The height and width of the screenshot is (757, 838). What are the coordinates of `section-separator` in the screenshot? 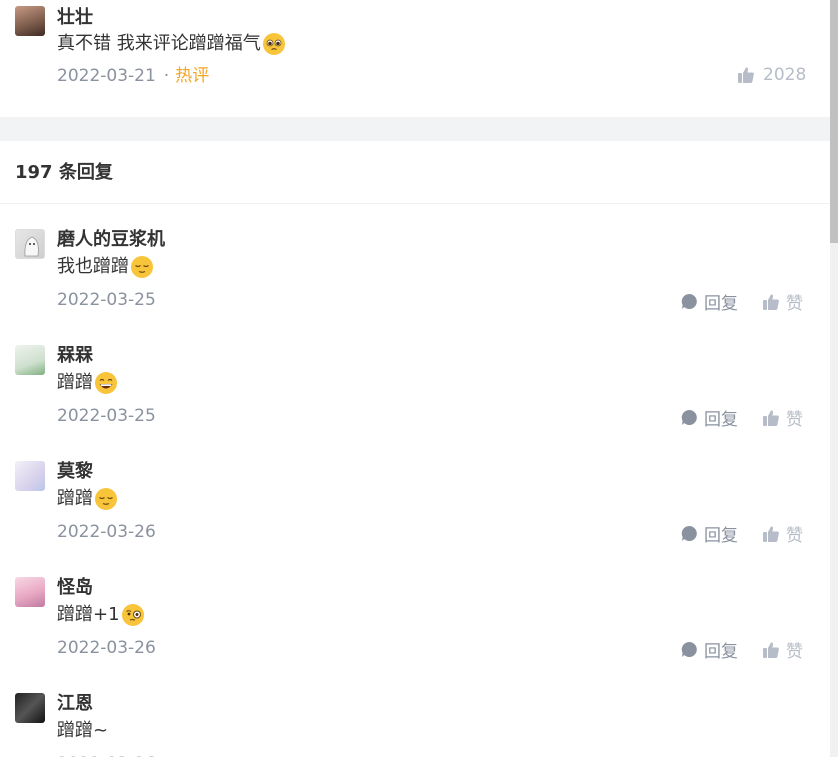 It's located at (415, 129).